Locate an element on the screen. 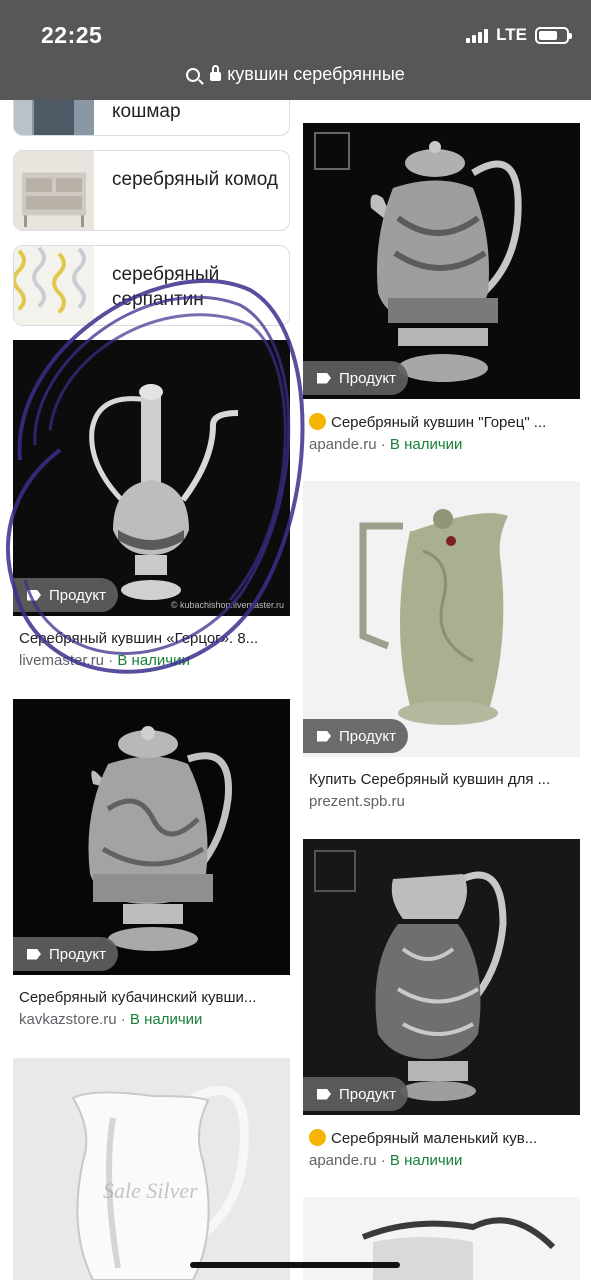 The height and width of the screenshot is (1280, 591). result-meta: prezent.spb.ru is located at coordinates (441, 801).